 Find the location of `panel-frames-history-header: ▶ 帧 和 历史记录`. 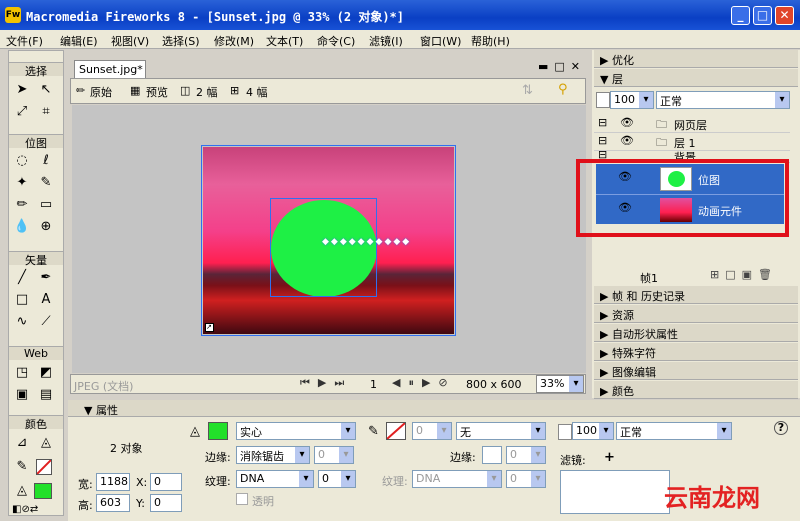

panel-frames-history-header: ▶ 帧 和 历史记录 is located at coordinates (696, 295).